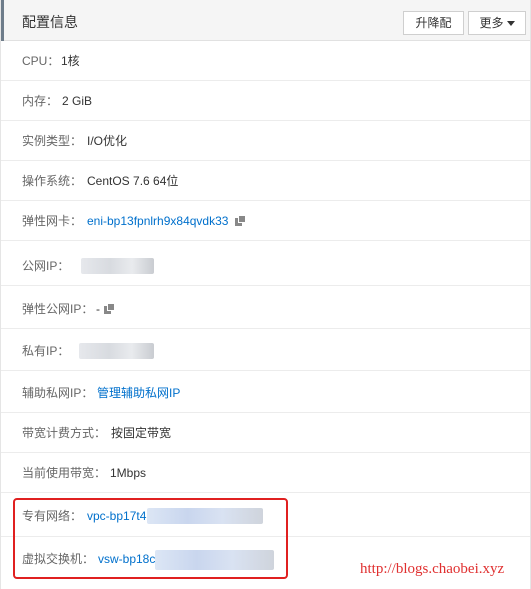  I want to click on header-accent-bar, so click(2, 20).